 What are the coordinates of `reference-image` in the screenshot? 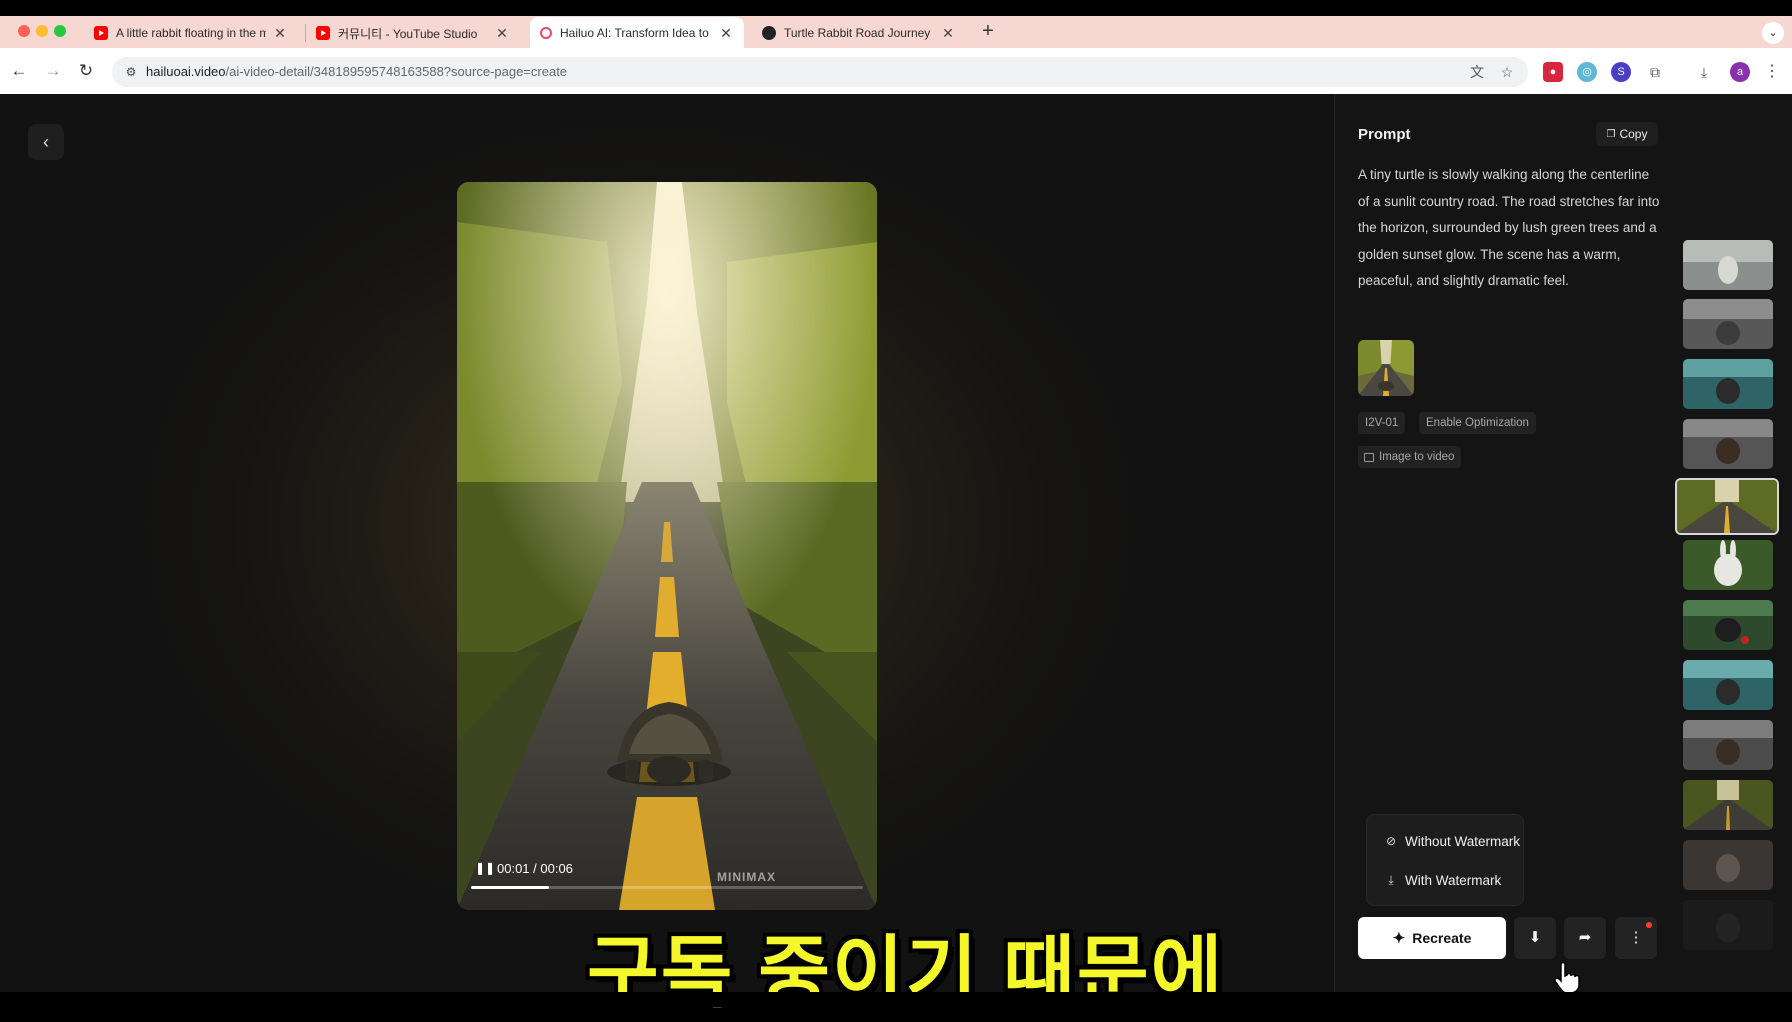 It's located at (1386, 368).